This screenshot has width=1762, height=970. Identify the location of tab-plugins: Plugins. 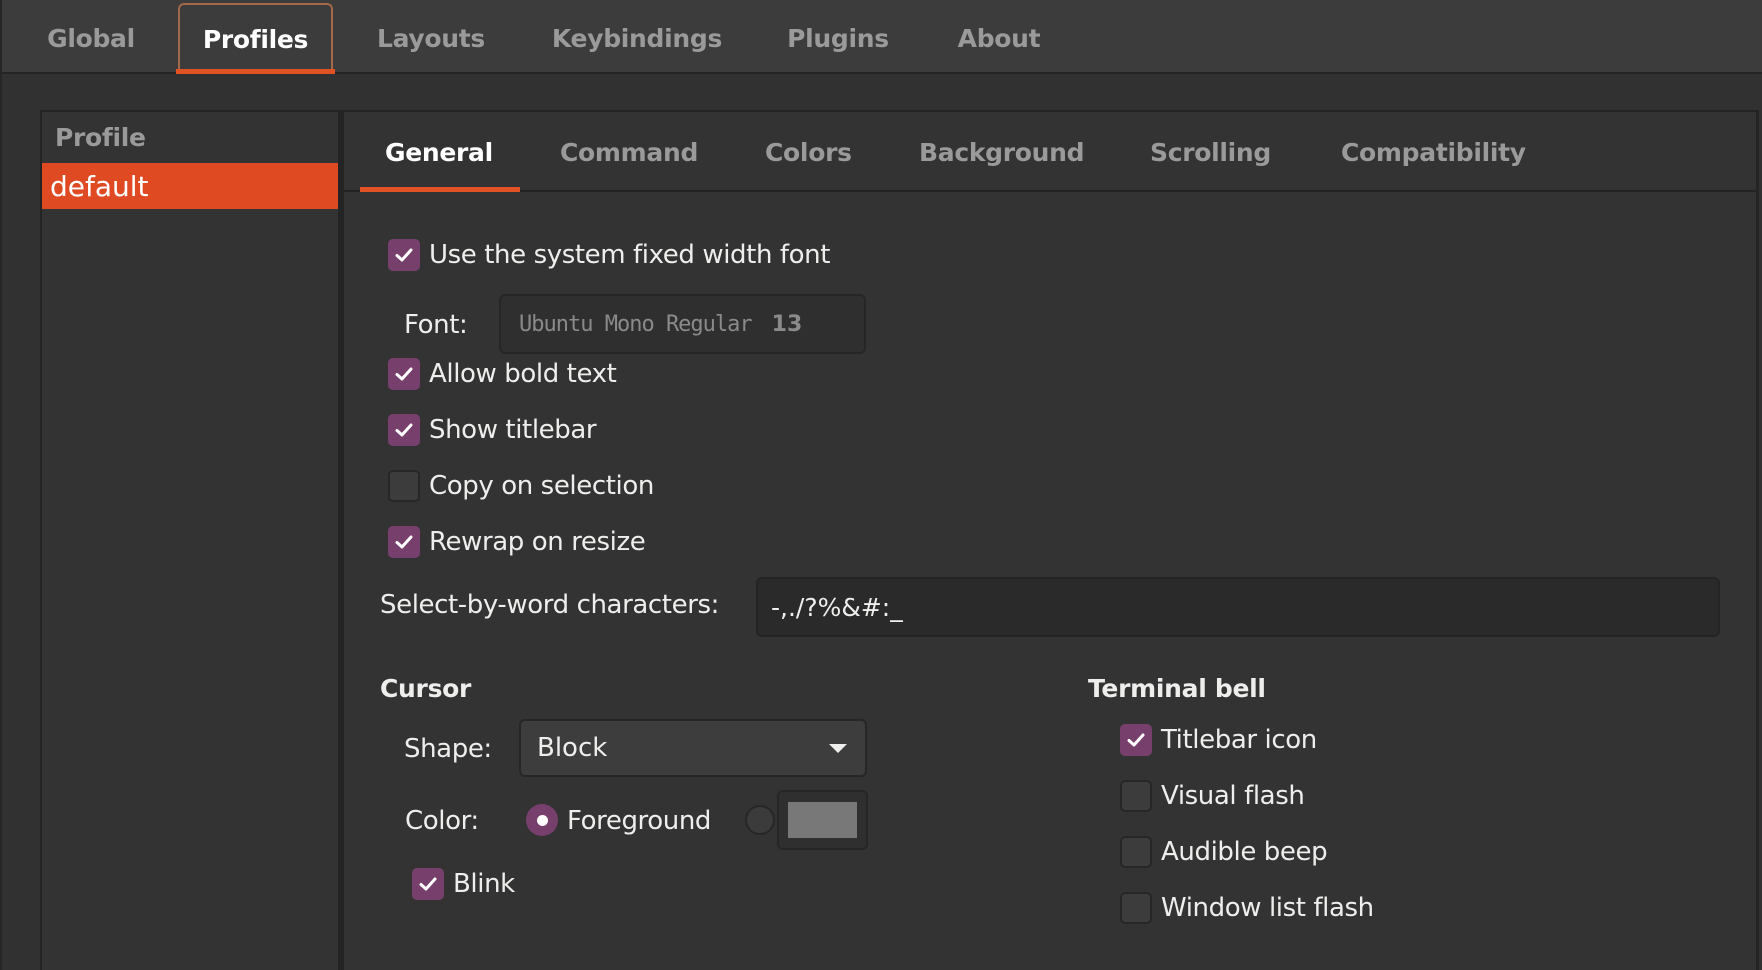
(838, 38).